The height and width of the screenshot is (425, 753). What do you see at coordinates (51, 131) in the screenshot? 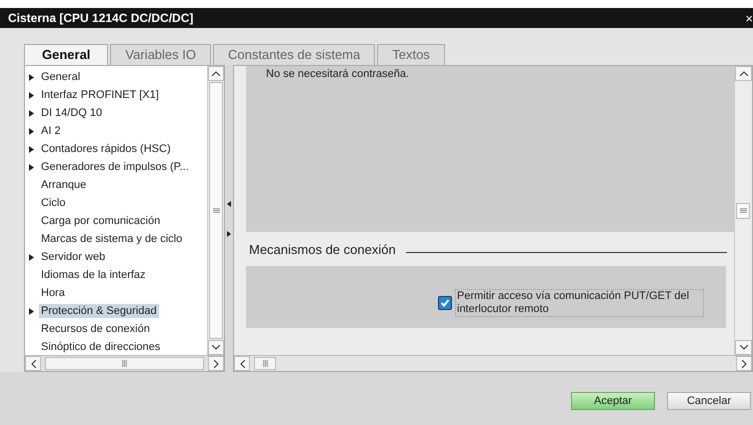
I see `tree-item: AI 2` at bounding box center [51, 131].